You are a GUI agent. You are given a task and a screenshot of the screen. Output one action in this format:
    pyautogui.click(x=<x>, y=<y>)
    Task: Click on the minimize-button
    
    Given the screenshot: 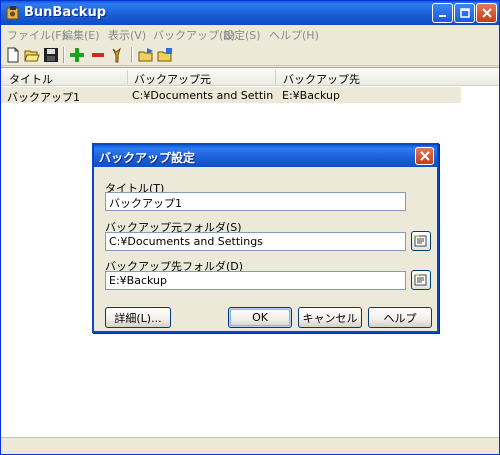 What is the action you would take?
    pyautogui.click(x=442, y=13)
    